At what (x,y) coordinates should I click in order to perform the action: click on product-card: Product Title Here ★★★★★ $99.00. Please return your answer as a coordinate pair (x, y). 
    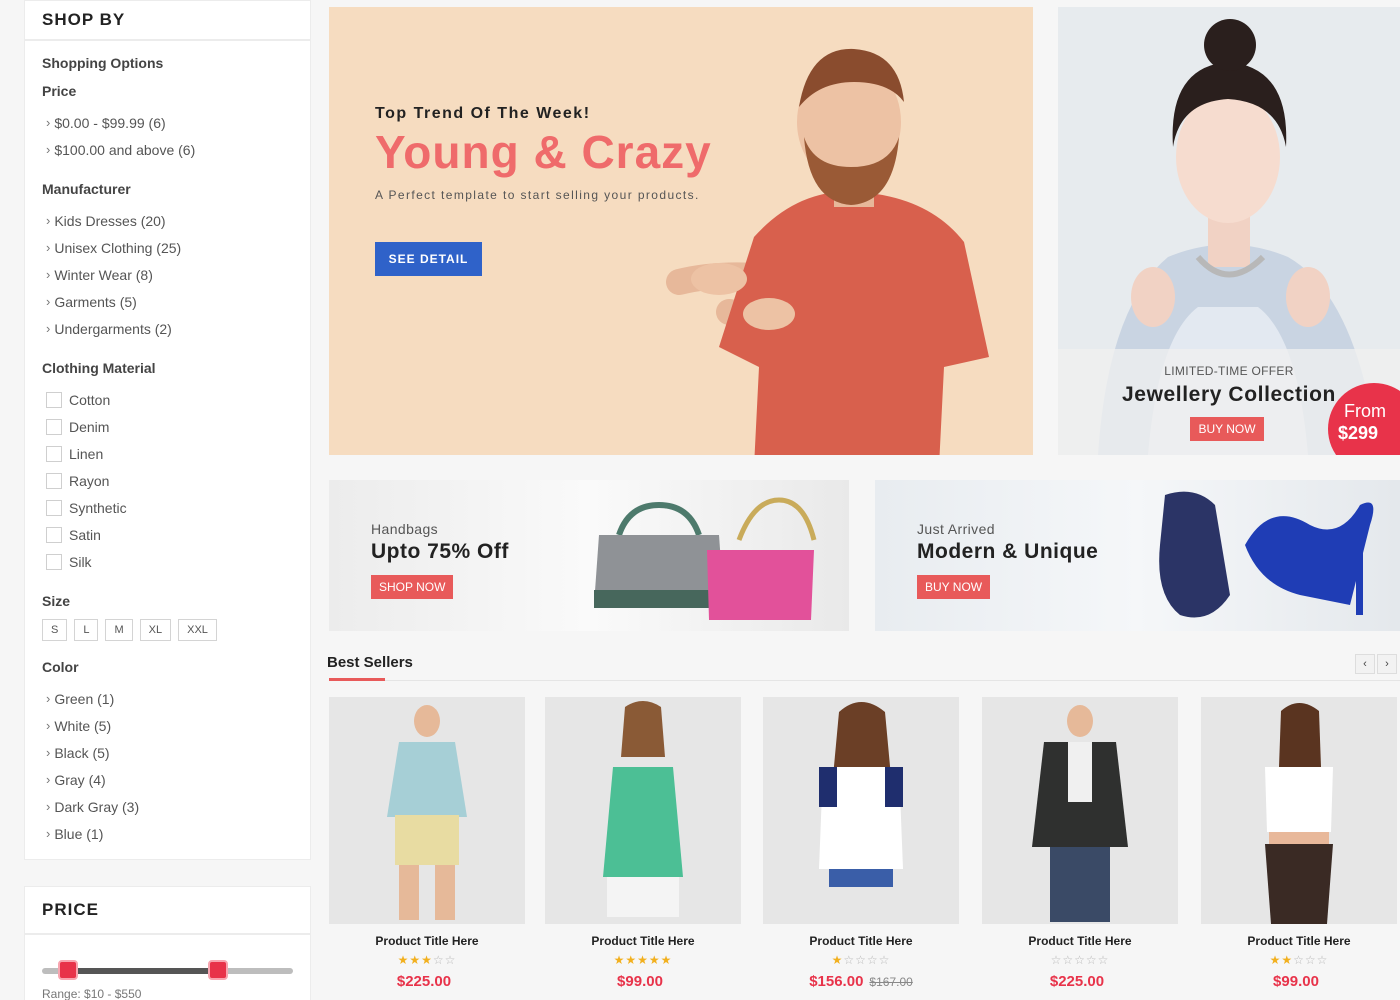
    Looking at the image, I should click on (643, 848).